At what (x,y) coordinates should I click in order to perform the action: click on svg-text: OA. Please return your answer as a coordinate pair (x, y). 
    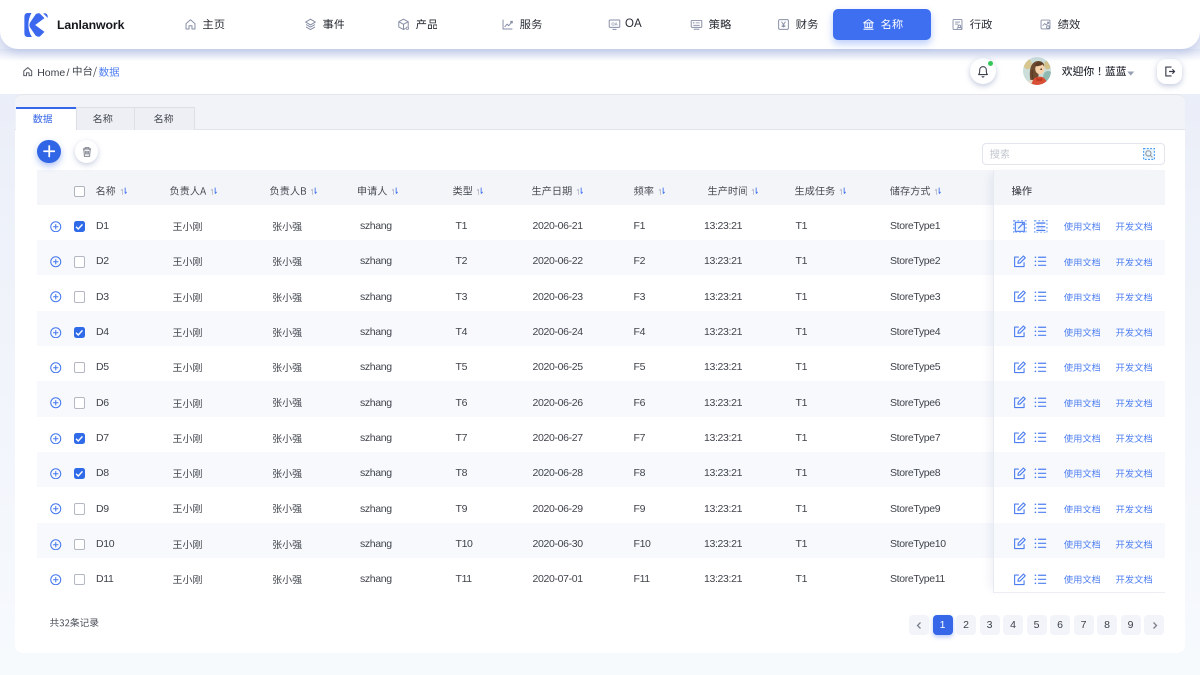
    Looking at the image, I should click on (614, 24).